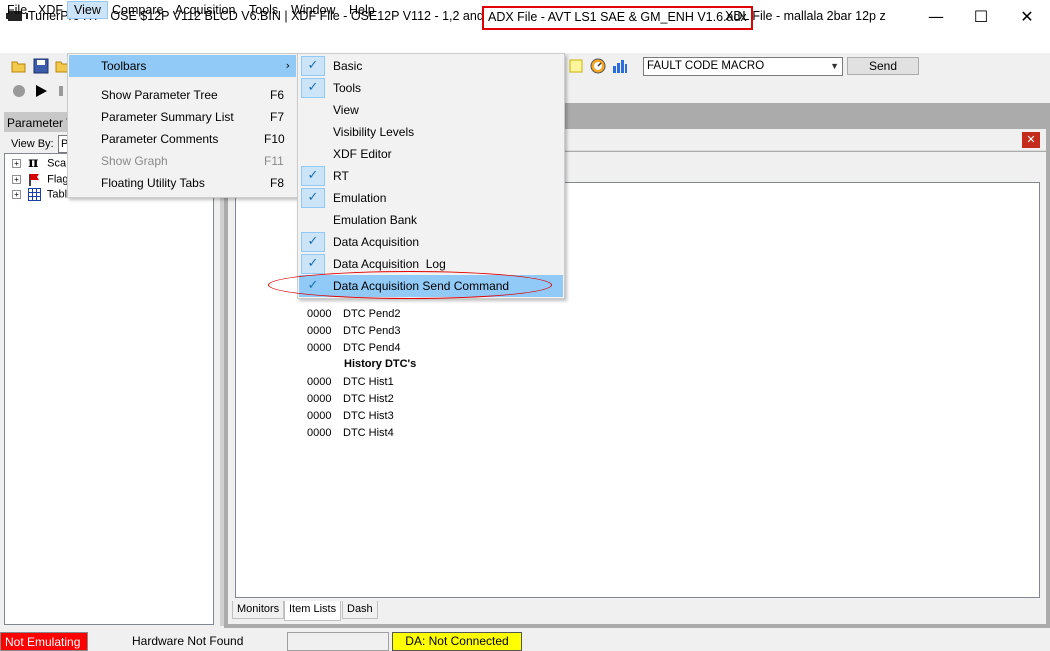 The height and width of the screenshot is (651, 1050). Describe the element at coordinates (19, 66) in the screenshot. I see `open-folder-icon` at that location.